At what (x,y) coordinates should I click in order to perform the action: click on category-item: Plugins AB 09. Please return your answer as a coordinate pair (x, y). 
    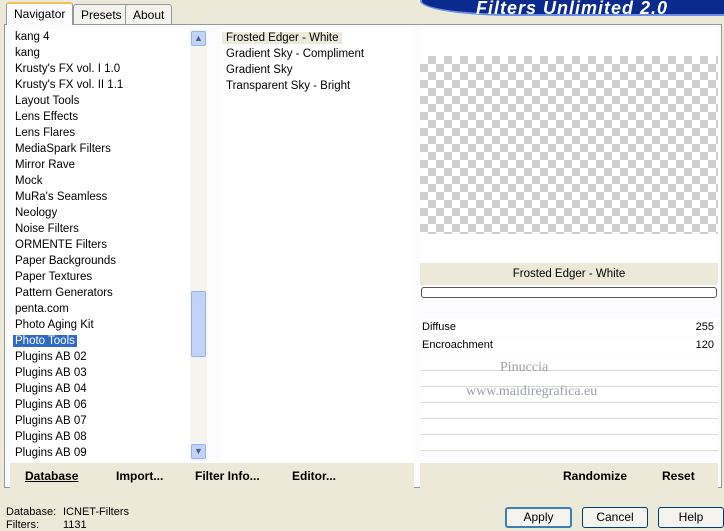
    Looking at the image, I should click on (101, 453).